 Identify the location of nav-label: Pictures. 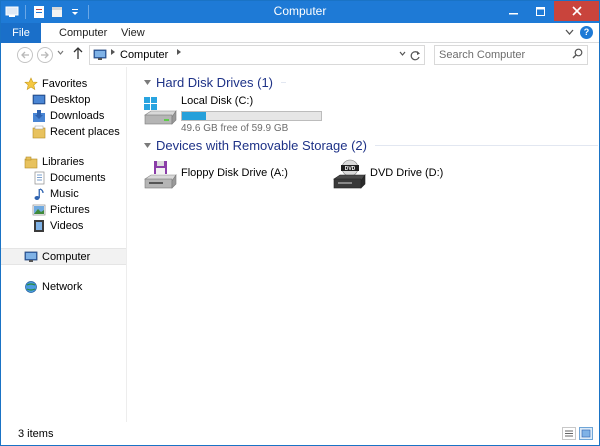
(70, 210).